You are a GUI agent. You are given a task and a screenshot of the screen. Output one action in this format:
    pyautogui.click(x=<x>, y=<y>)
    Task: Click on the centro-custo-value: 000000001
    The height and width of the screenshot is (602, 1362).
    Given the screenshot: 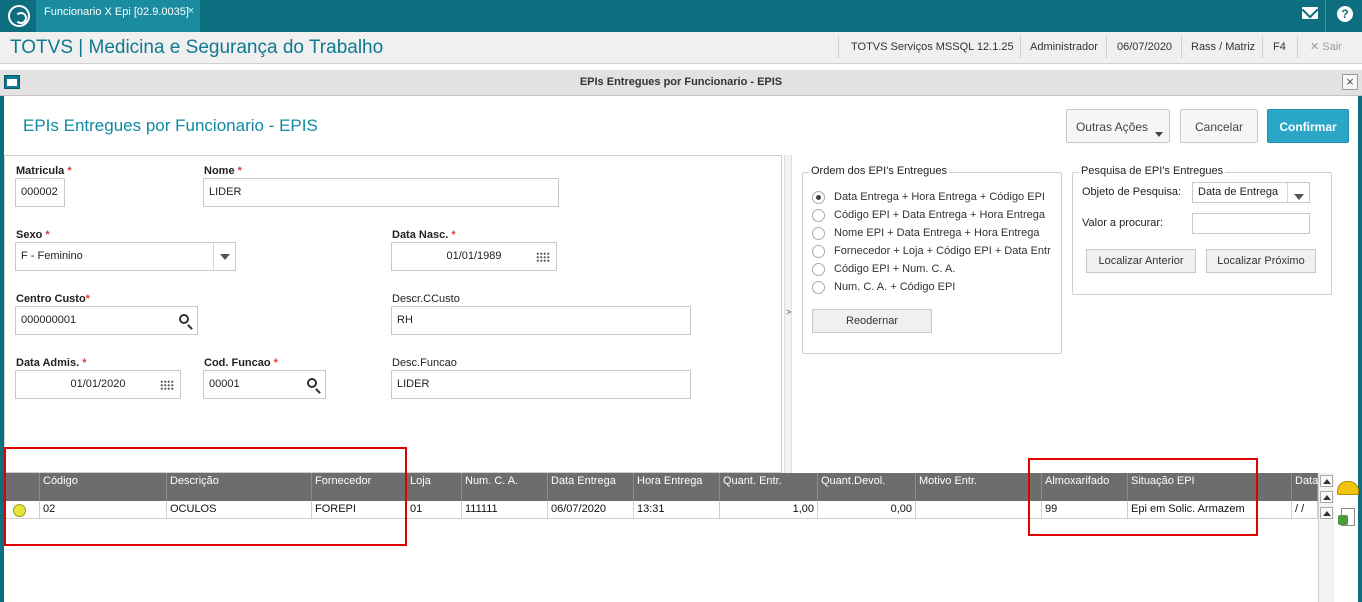 What is the action you would take?
    pyautogui.click(x=49, y=320)
    